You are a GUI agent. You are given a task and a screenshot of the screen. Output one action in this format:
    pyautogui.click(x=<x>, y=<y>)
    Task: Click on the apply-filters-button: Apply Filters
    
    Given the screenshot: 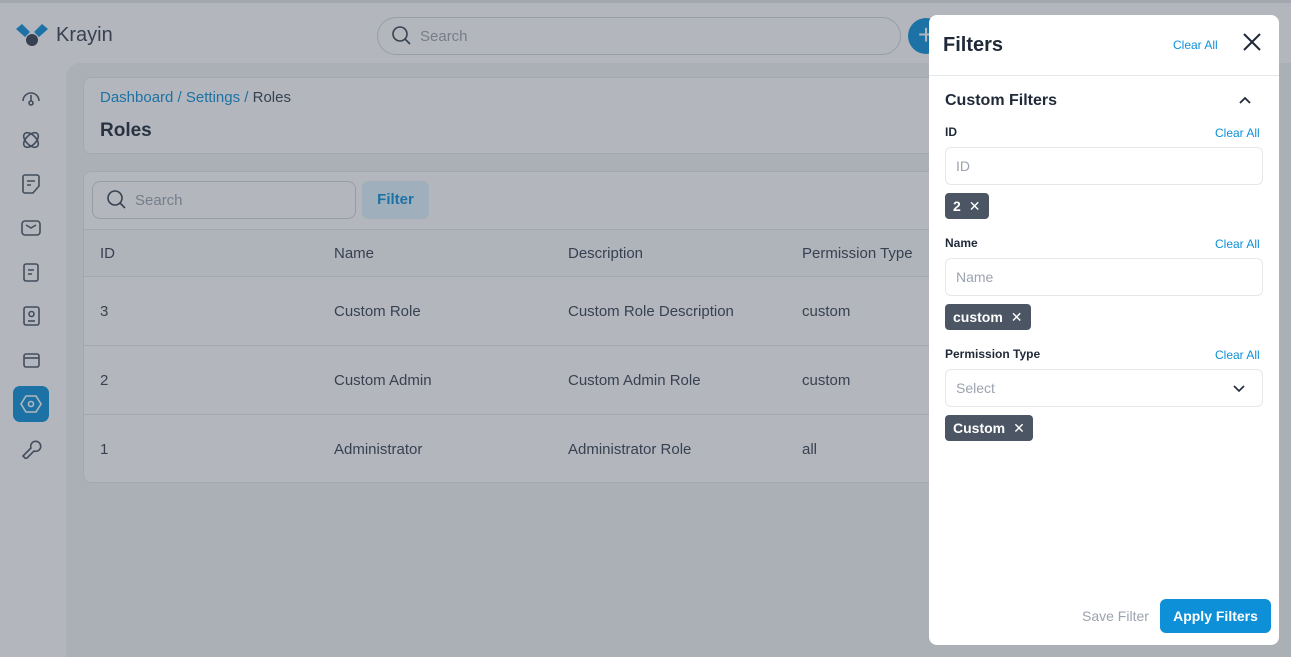 What is the action you would take?
    pyautogui.click(x=1215, y=616)
    